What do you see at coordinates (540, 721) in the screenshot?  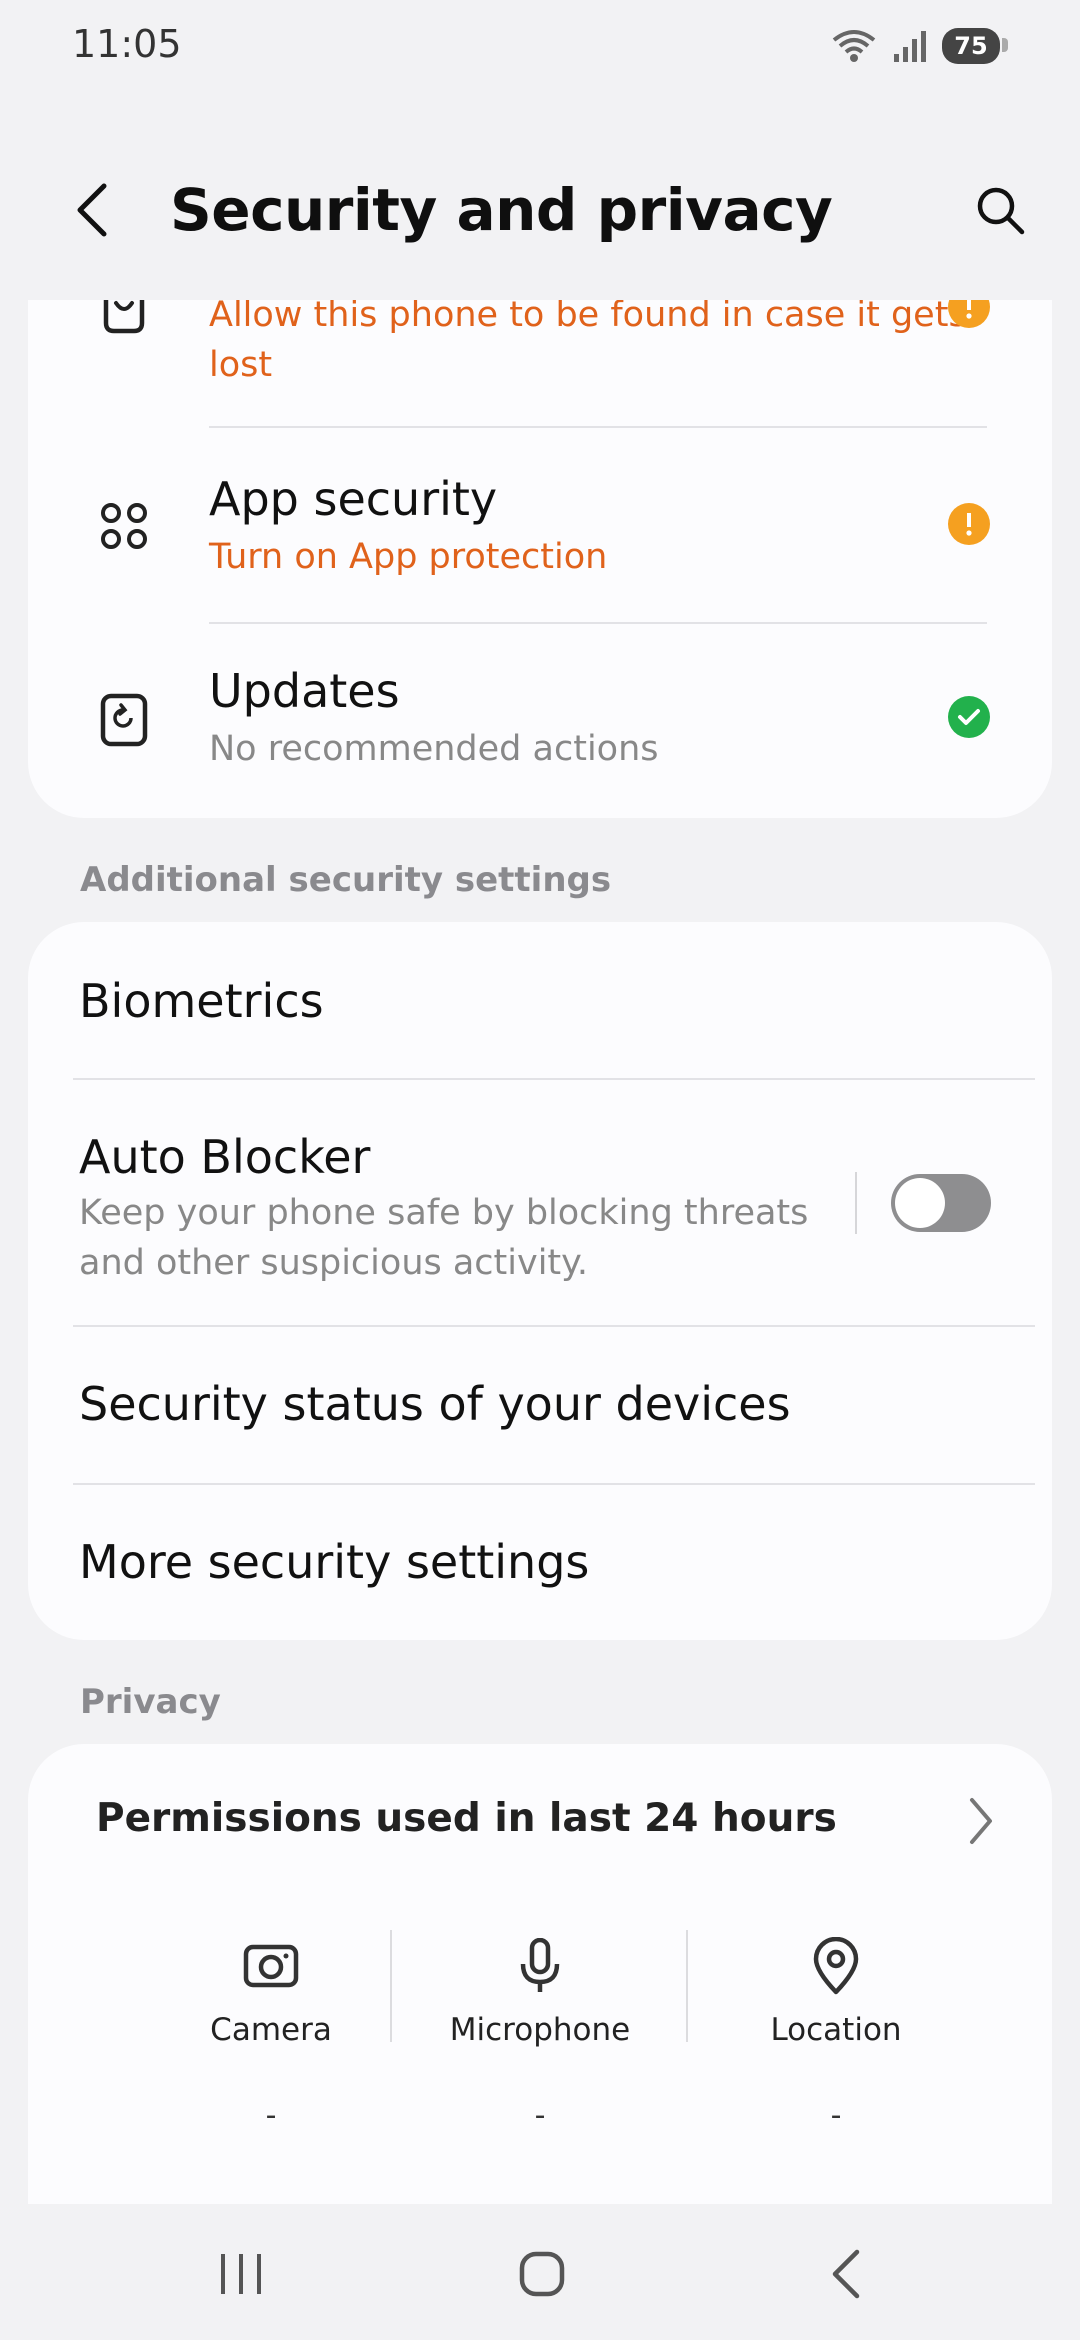 I see `updates-row: Updates No recommended actions` at bounding box center [540, 721].